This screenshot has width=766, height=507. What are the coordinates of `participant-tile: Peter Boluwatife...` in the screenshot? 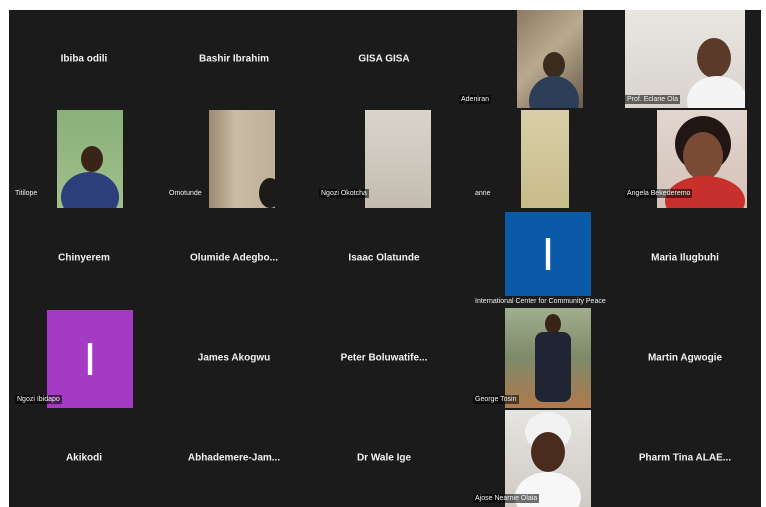 It's located at (384, 358).